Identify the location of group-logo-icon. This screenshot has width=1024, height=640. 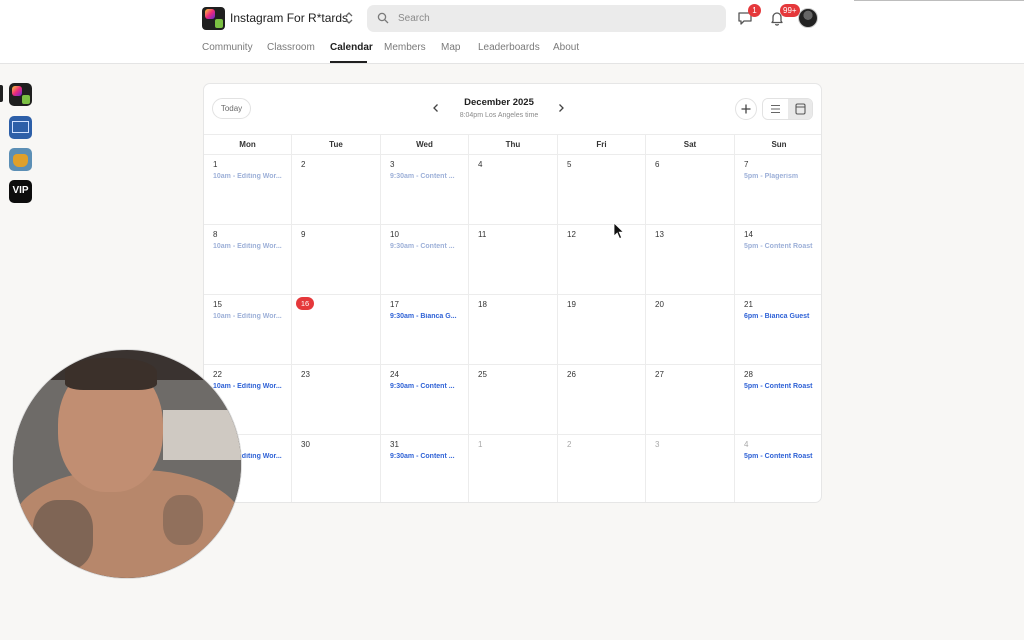
(20, 127).